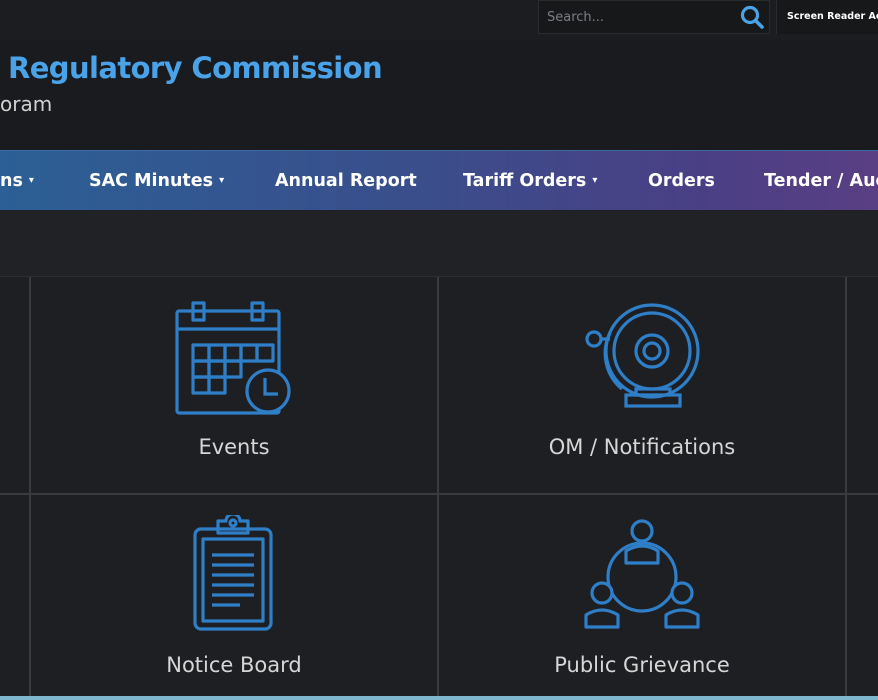 The height and width of the screenshot is (700, 878). I want to click on nav-item-label: SAC Minutes, so click(151, 181).